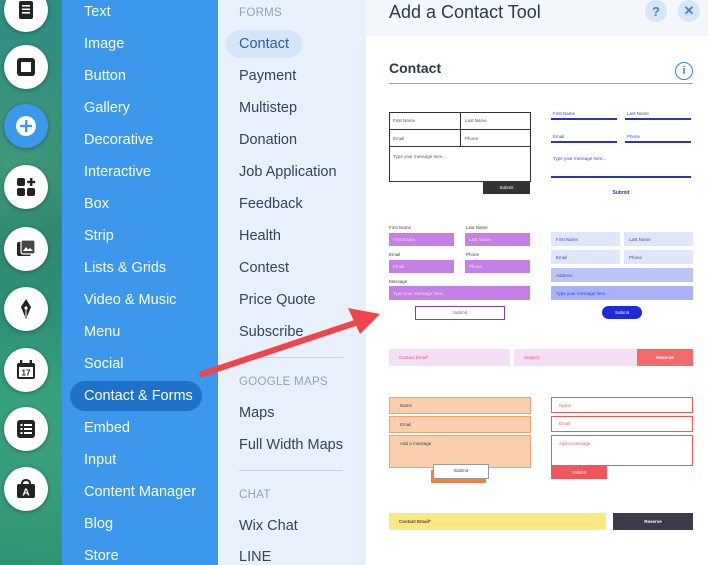  Describe the element at coordinates (665, 357) in the screenshot. I see `submit-label: Reserve` at that location.